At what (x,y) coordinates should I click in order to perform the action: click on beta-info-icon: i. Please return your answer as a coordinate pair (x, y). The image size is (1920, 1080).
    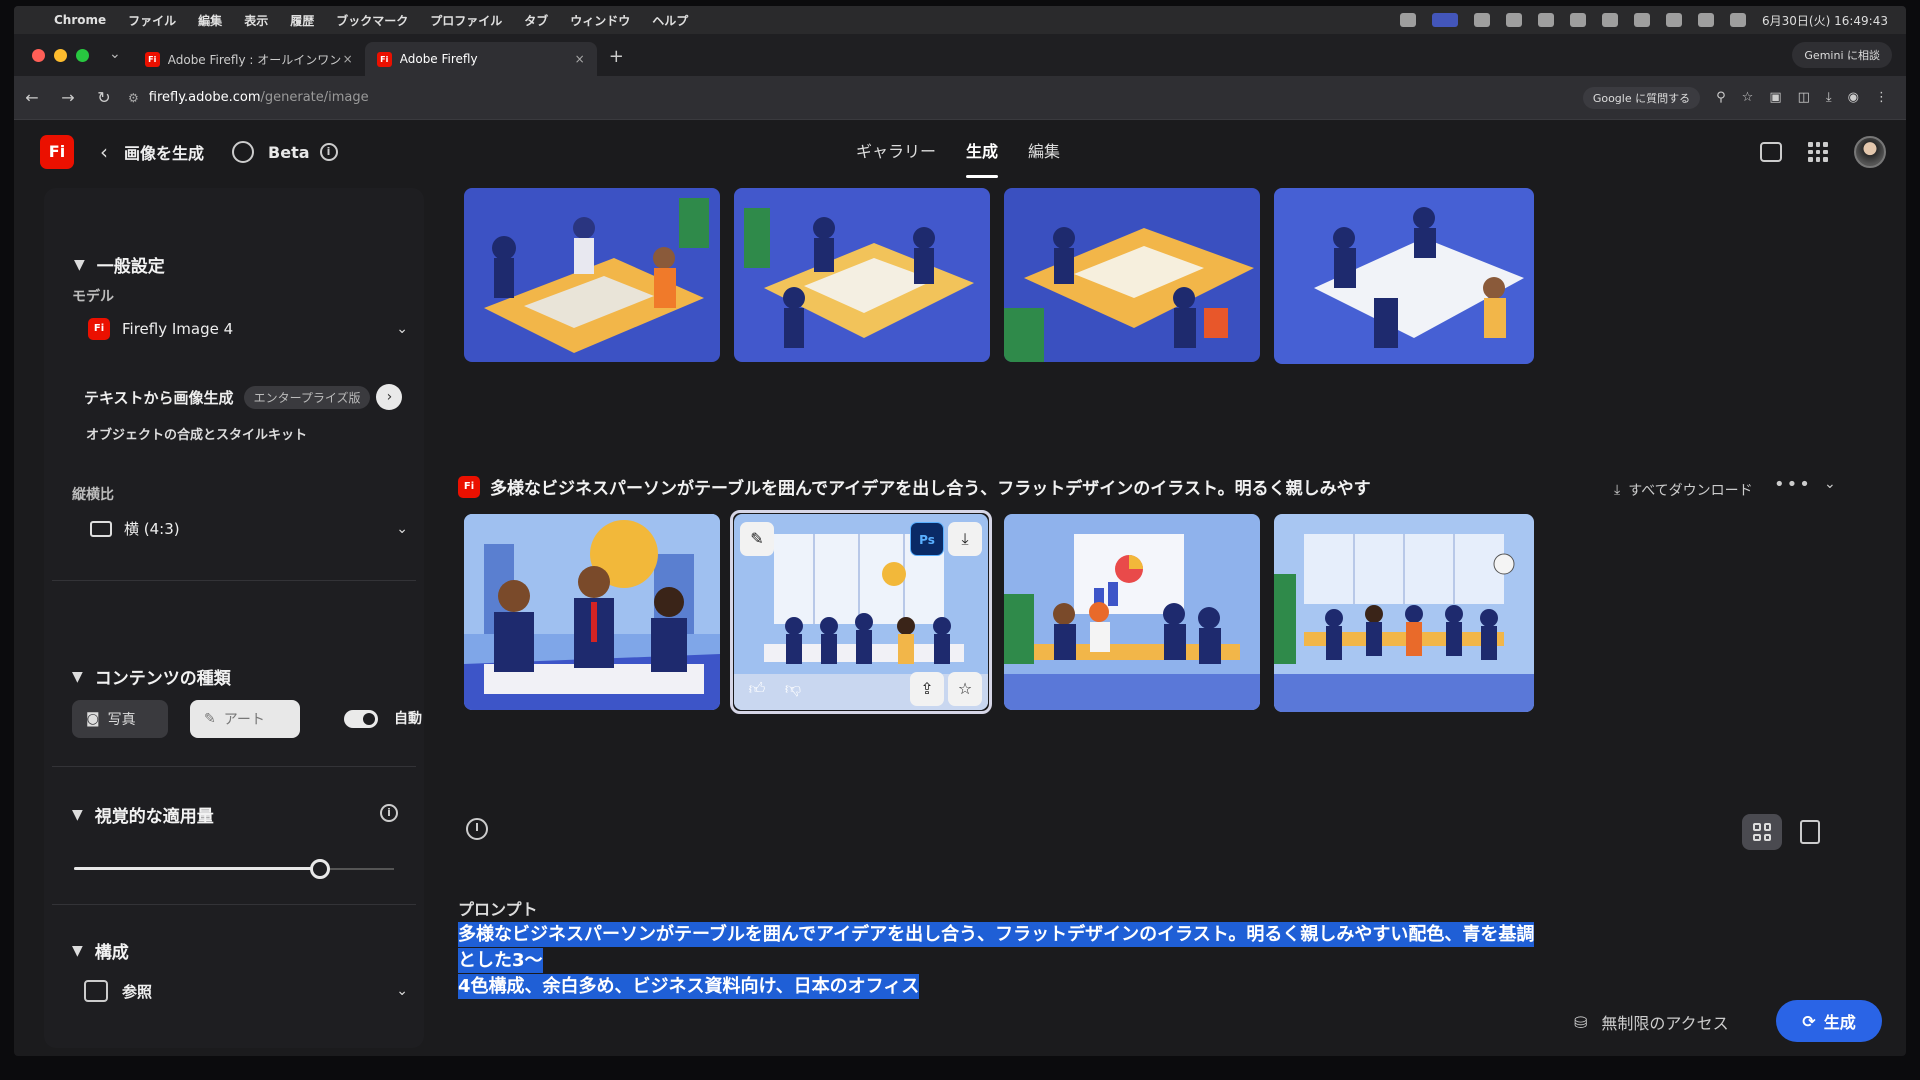
    Looking at the image, I should click on (328, 152).